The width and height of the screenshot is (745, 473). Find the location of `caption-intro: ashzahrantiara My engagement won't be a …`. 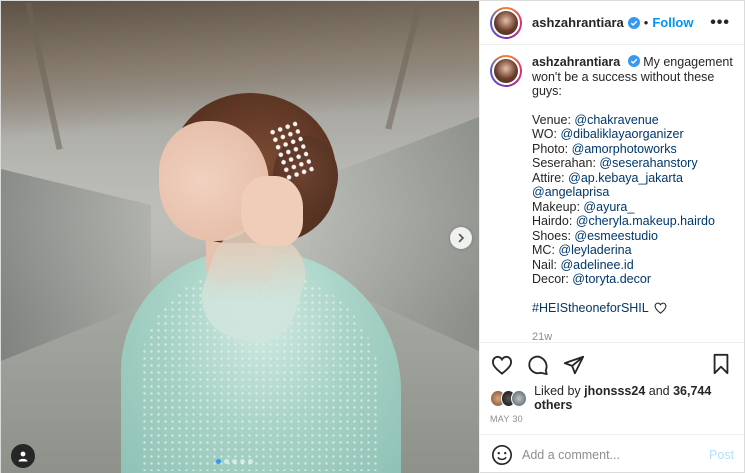

caption-intro: ashzahrantiara My engagement won't be a … is located at coordinates (633, 77).